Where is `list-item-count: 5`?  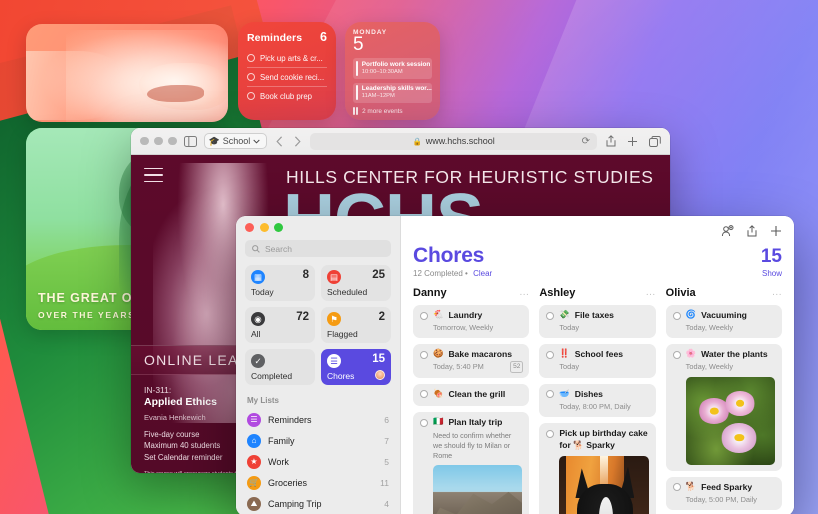 list-item-count: 5 is located at coordinates (386, 461).